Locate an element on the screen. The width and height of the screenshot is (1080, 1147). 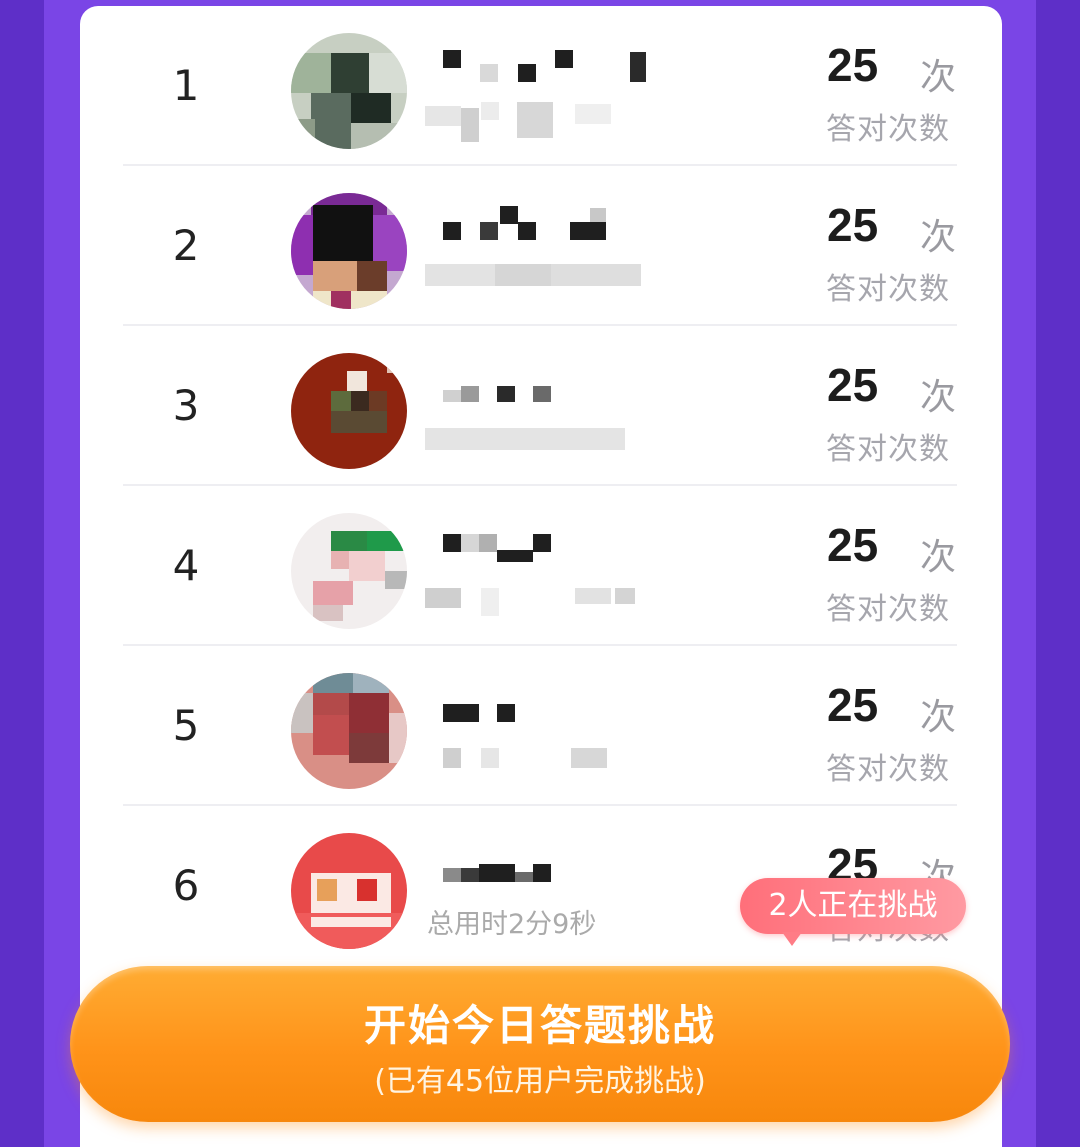
challengers-bubble: 2人正在挑战 is located at coordinates (853, 906).